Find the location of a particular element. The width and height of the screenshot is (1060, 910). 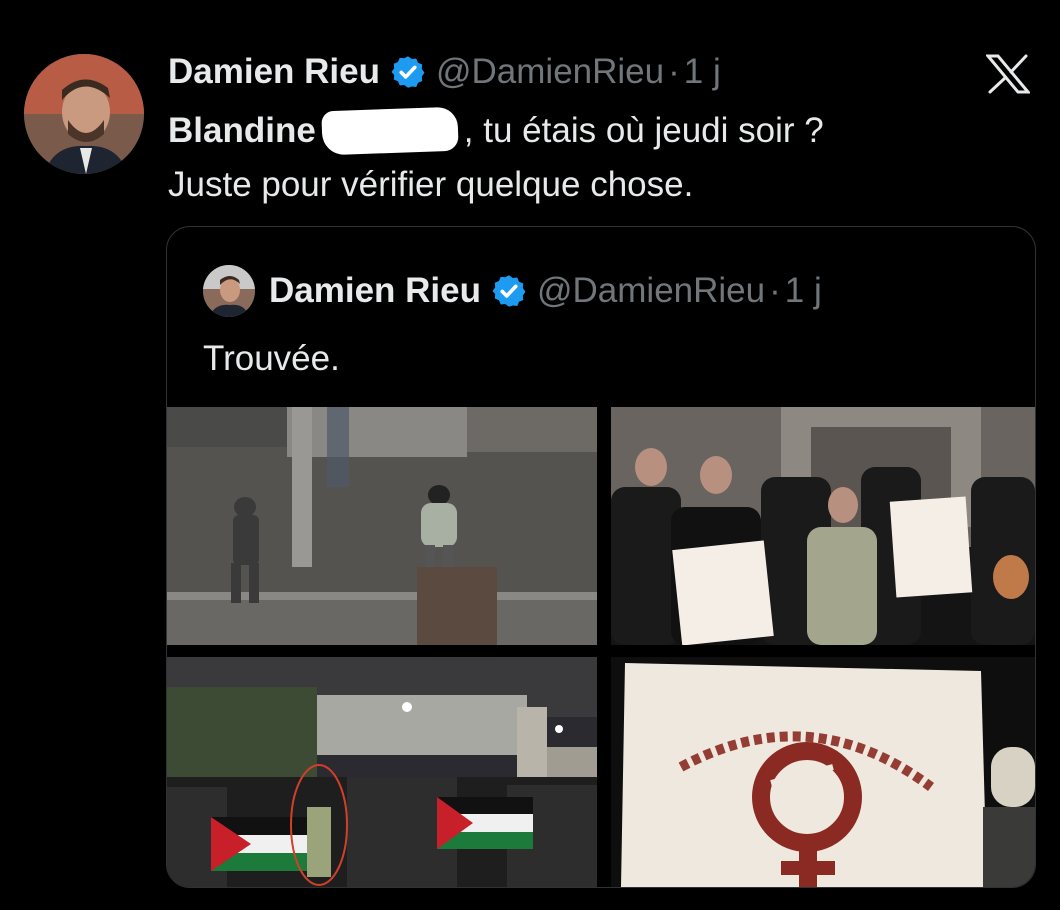

timestamp: 1 j is located at coordinates (702, 72).